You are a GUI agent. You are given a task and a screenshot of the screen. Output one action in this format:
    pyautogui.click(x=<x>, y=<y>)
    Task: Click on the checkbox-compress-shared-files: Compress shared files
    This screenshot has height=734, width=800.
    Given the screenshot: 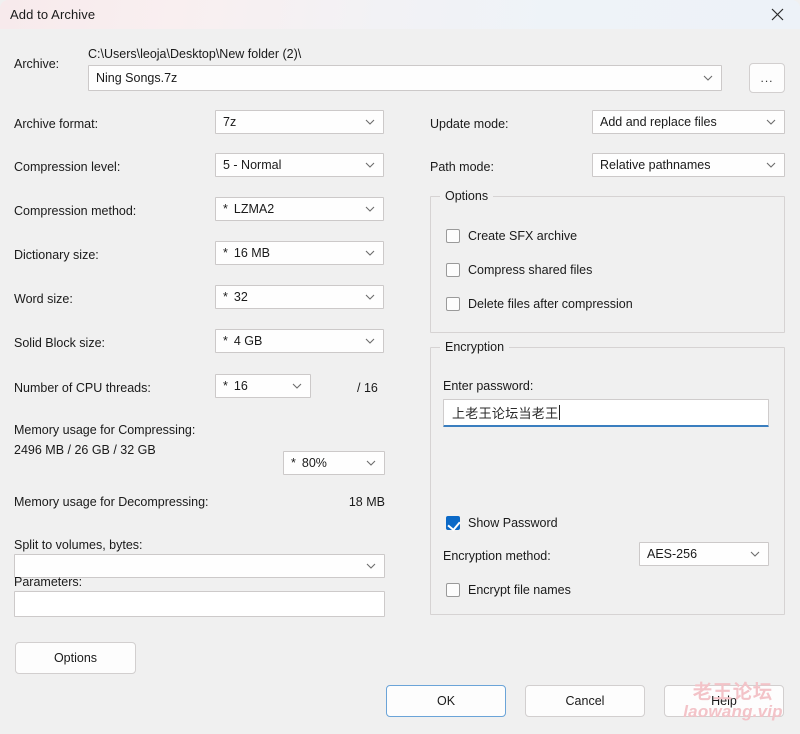 What is the action you would take?
    pyautogui.click(x=519, y=270)
    